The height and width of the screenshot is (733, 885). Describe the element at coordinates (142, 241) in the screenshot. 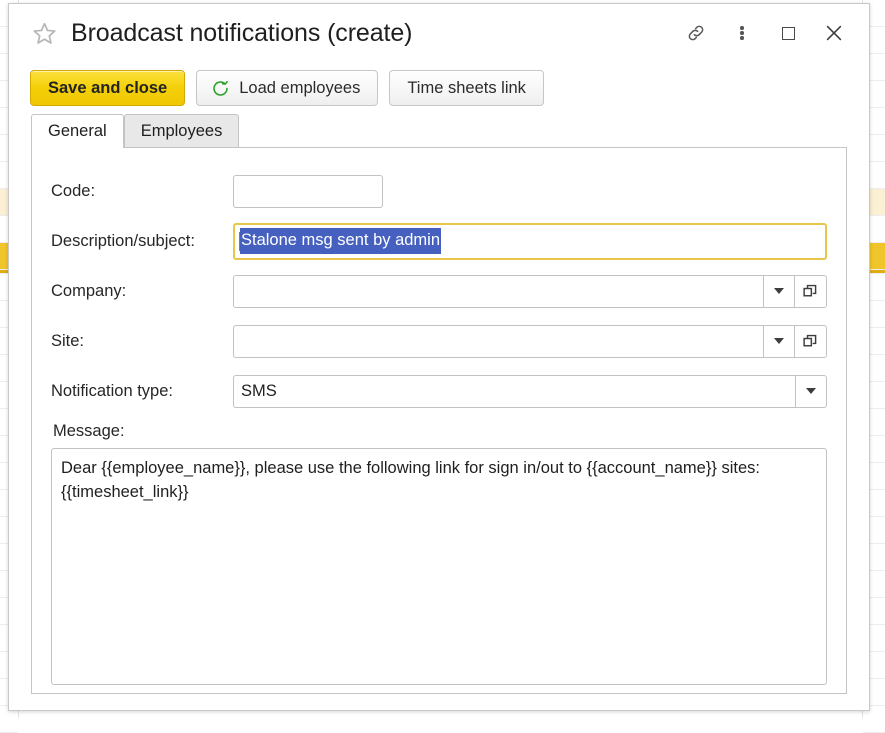

I see `description-label: Description/subject:` at that location.